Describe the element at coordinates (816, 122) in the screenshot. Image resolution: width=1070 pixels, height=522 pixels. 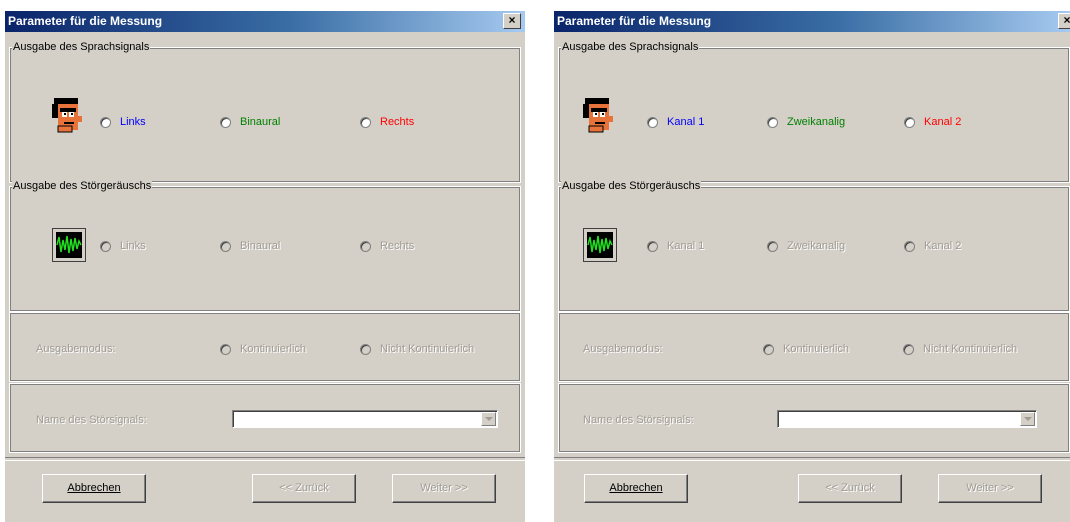
I see `speech-option-two-channel-label: Zweikanalig` at that location.